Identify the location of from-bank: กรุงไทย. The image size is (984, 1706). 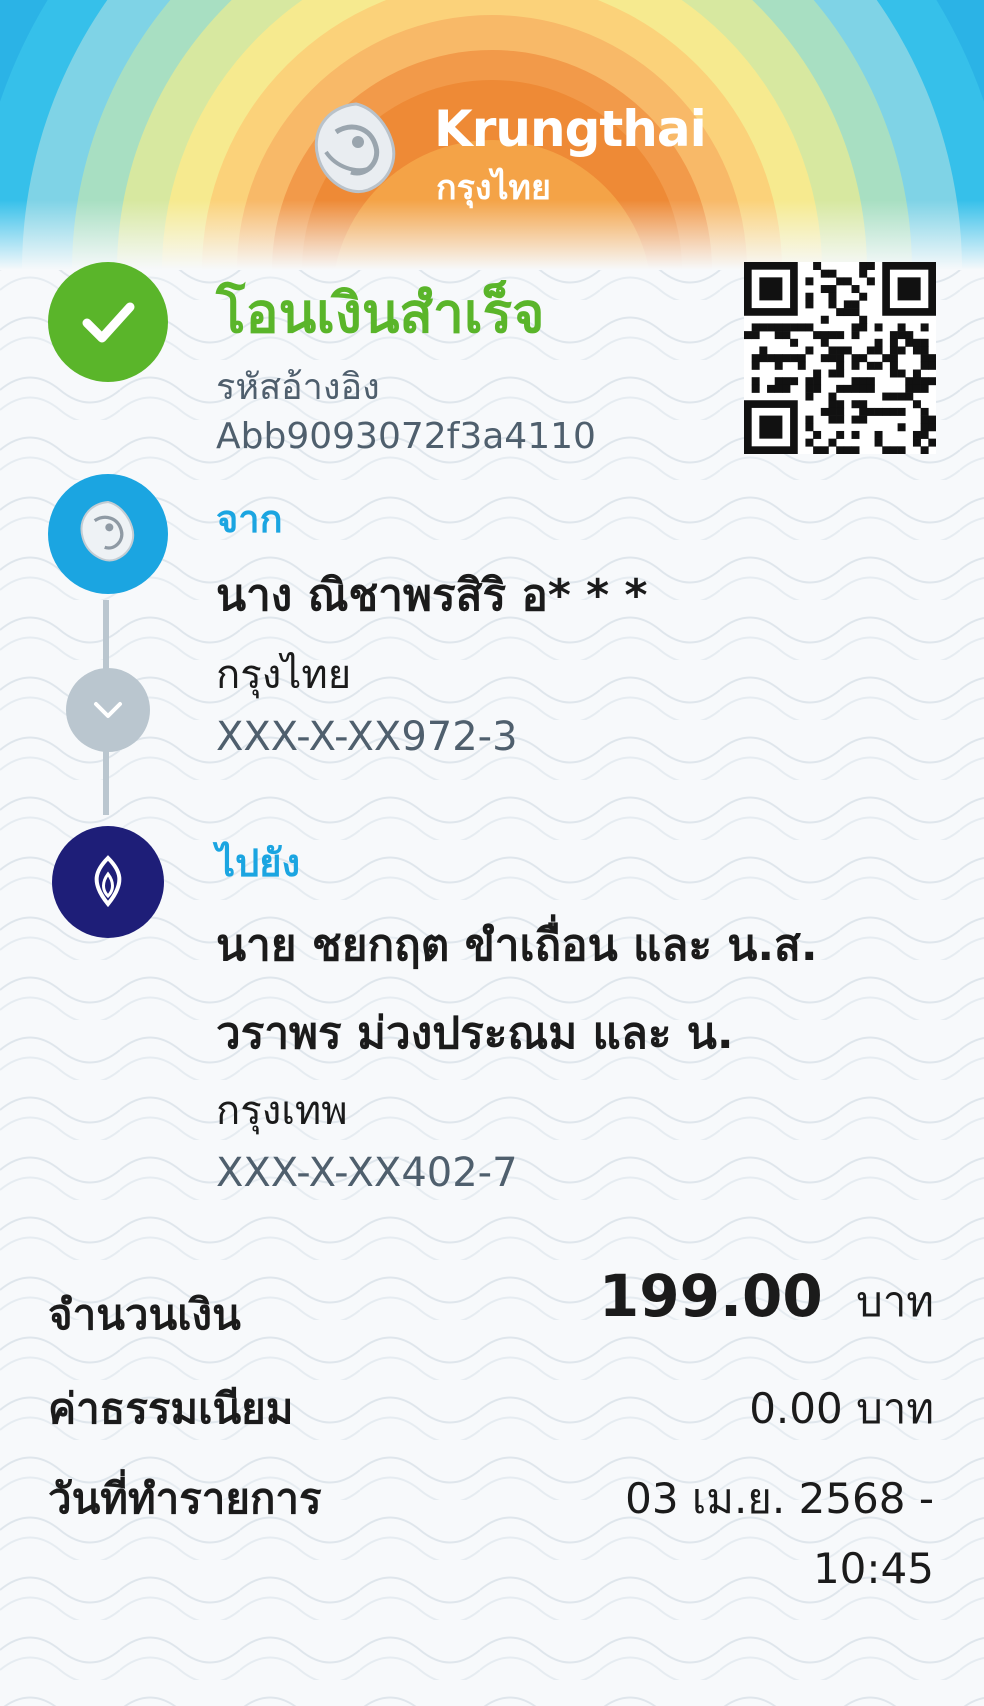
(284, 675).